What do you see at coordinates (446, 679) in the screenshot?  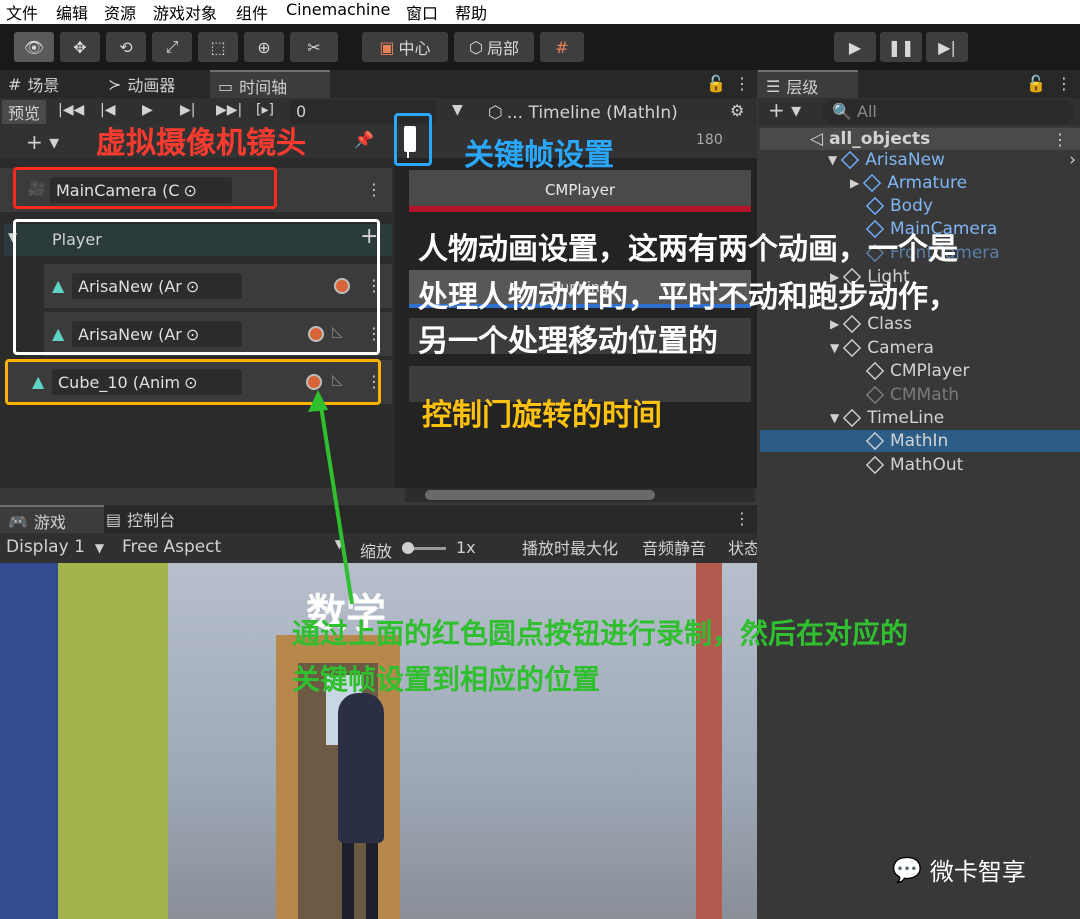 I see `annotation-record-line2: 关键帧设置到相应的位置` at bounding box center [446, 679].